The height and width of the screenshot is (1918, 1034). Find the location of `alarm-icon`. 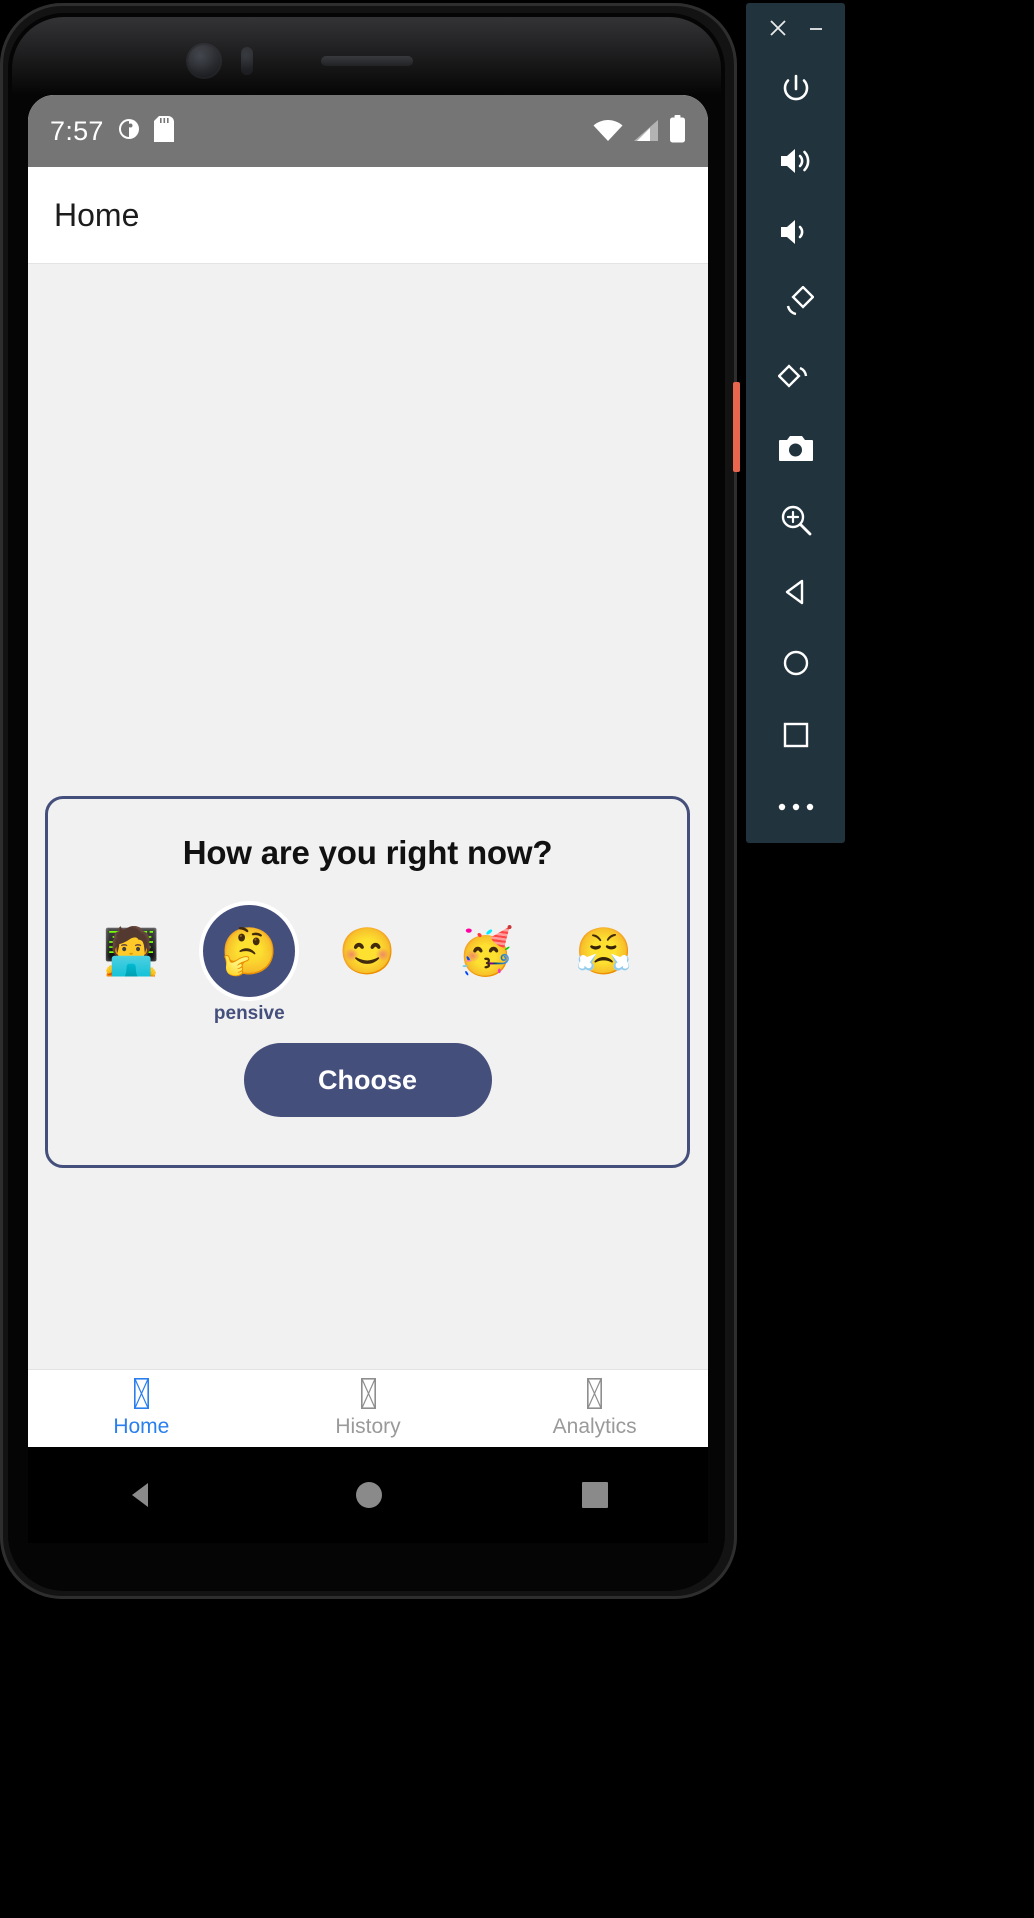

alarm-icon is located at coordinates (129, 131).